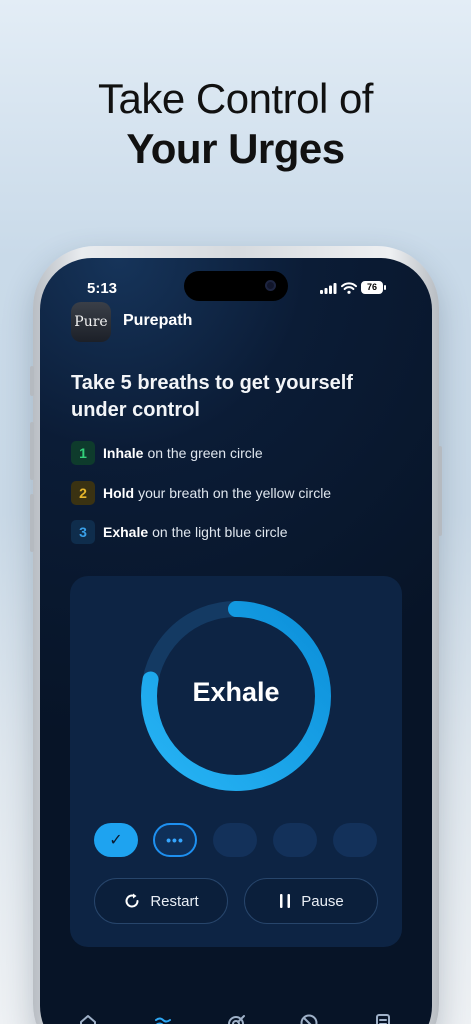  What do you see at coordinates (83, 453) in the screenshot?
I see `step-number: 1` at bounding box center [83, 453].